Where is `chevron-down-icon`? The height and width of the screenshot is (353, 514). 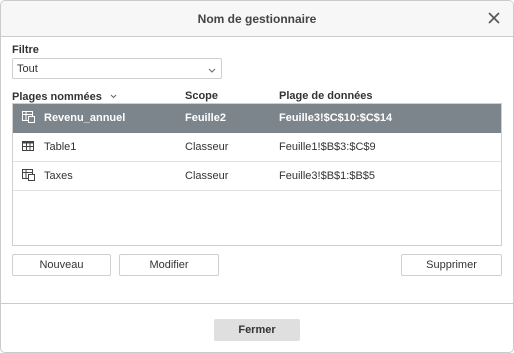 chevron-down-icon is located at coordinates (212, 71).